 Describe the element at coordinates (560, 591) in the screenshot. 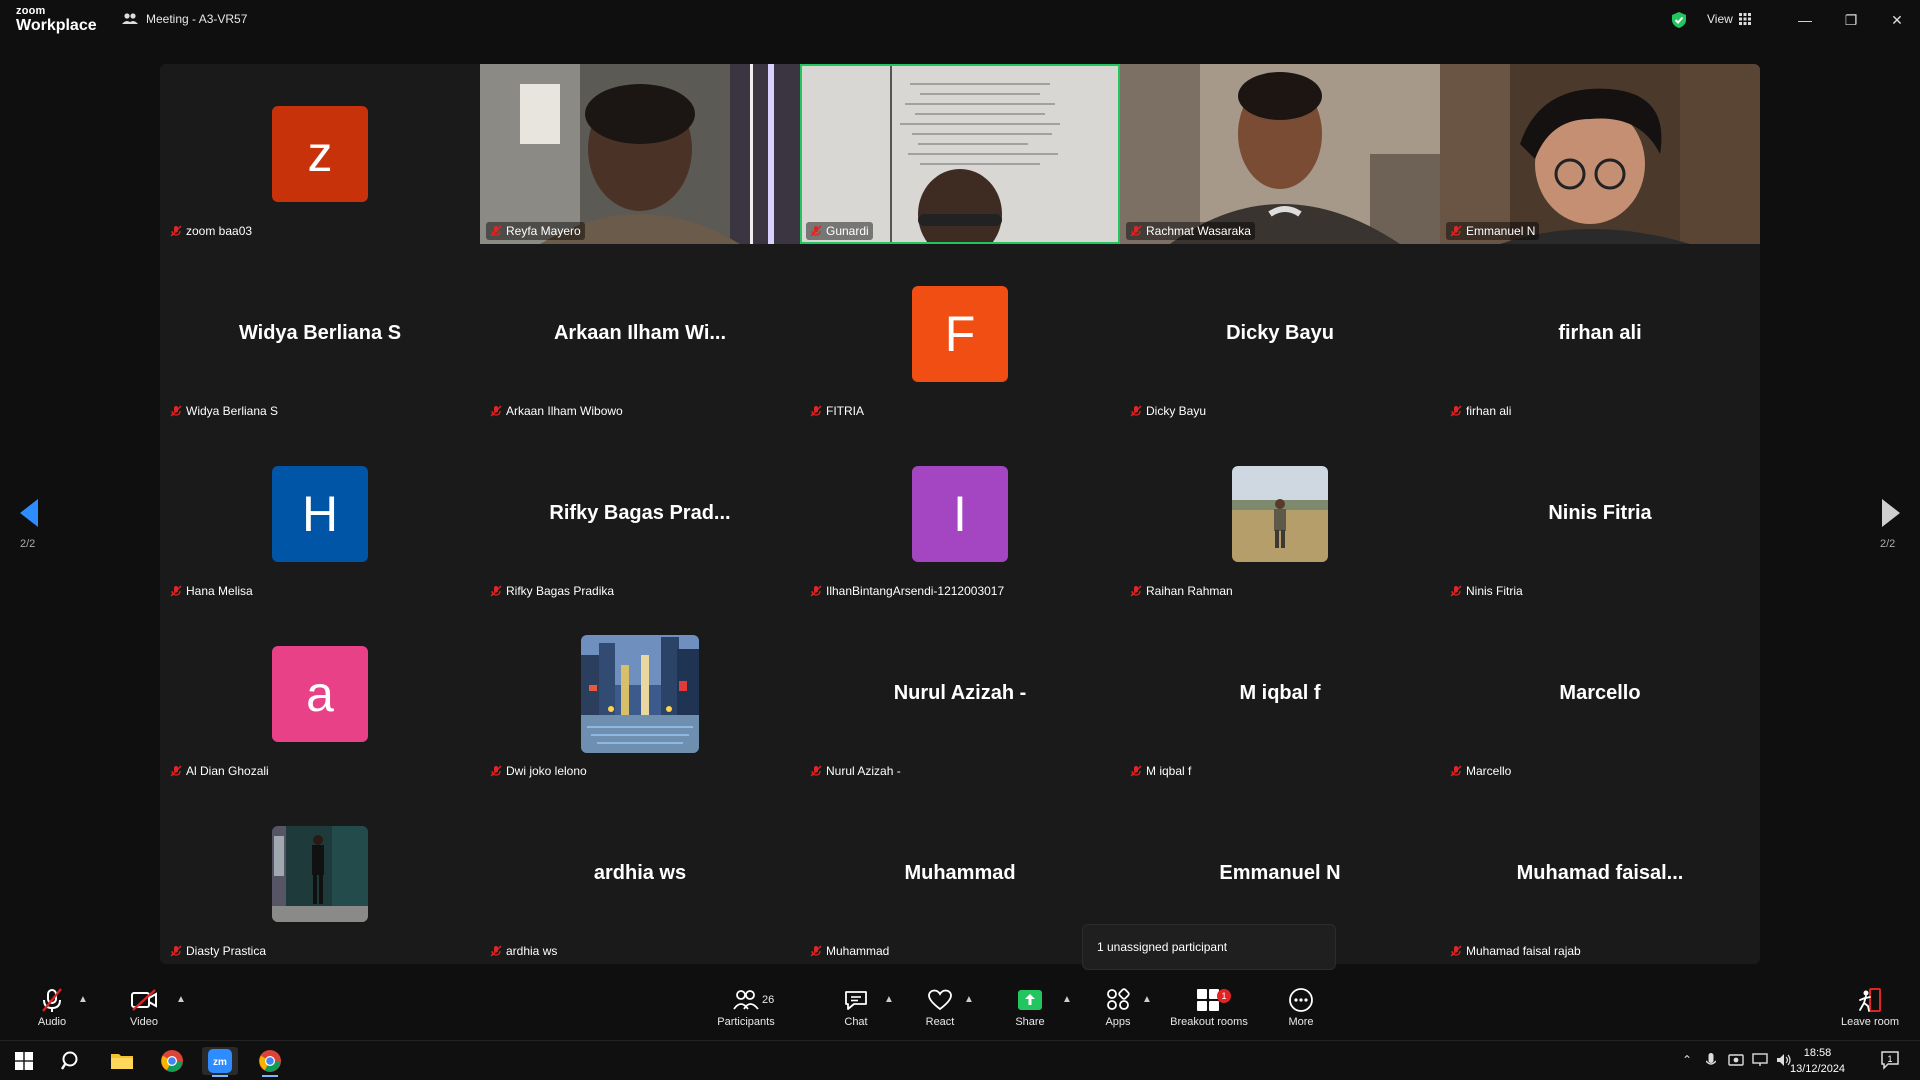

I see `participant-name: Rifky Bagas Pradika` at that location.